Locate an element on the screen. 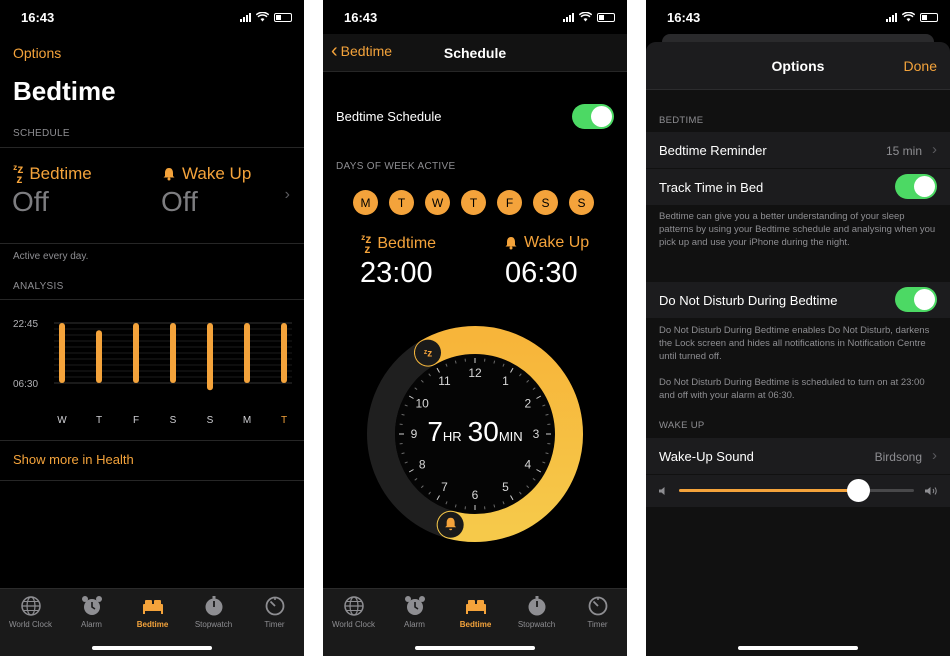 This screenshot has height=656, width=950. days-of-week-selector: MTWTFSS is located at coordinates (473, 202).